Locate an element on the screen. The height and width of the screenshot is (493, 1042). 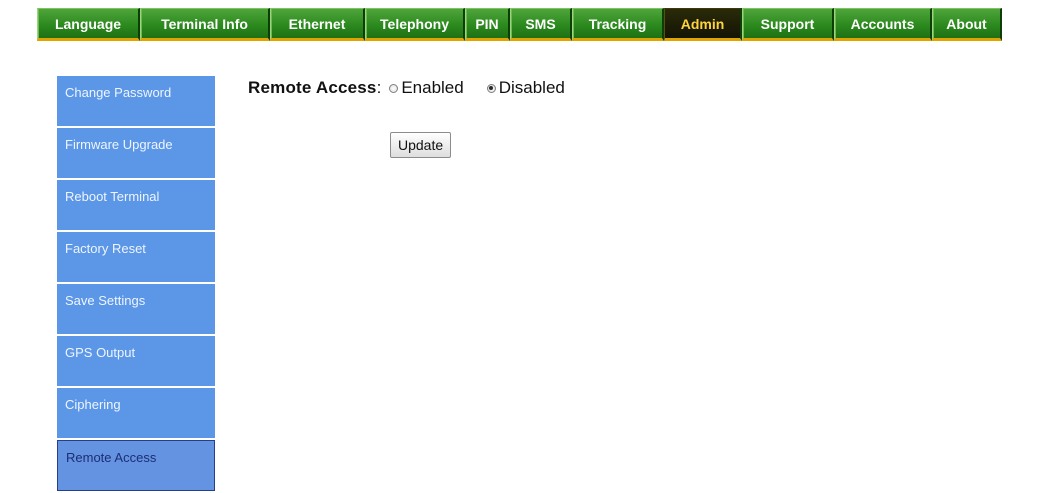
tab-tracking: Tracking is located at coordinates (618, 24).